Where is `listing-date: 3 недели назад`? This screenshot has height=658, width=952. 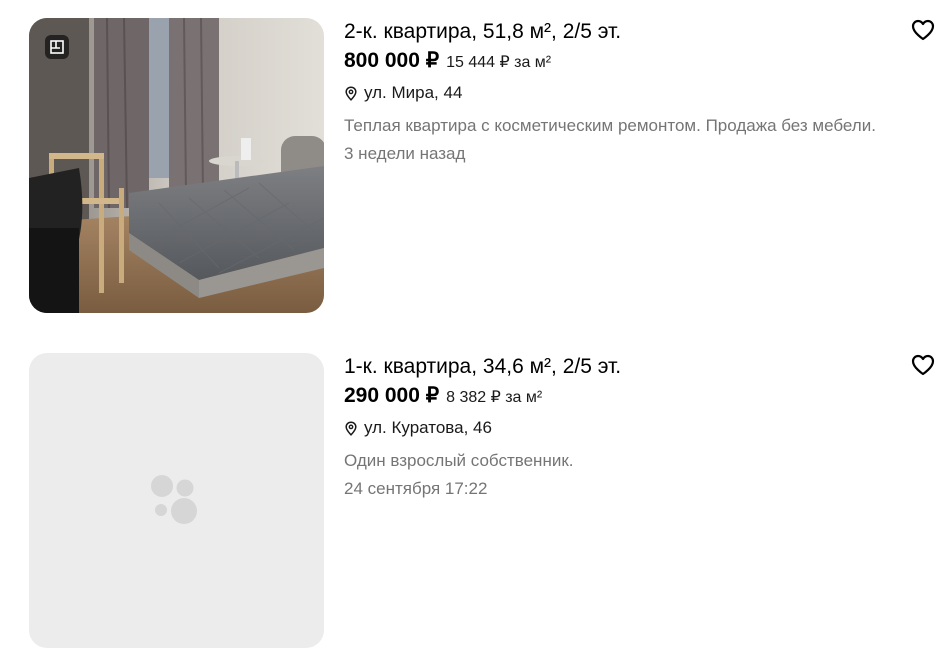 listing-date: 3 недели назад is located at coordinates (405, 153).